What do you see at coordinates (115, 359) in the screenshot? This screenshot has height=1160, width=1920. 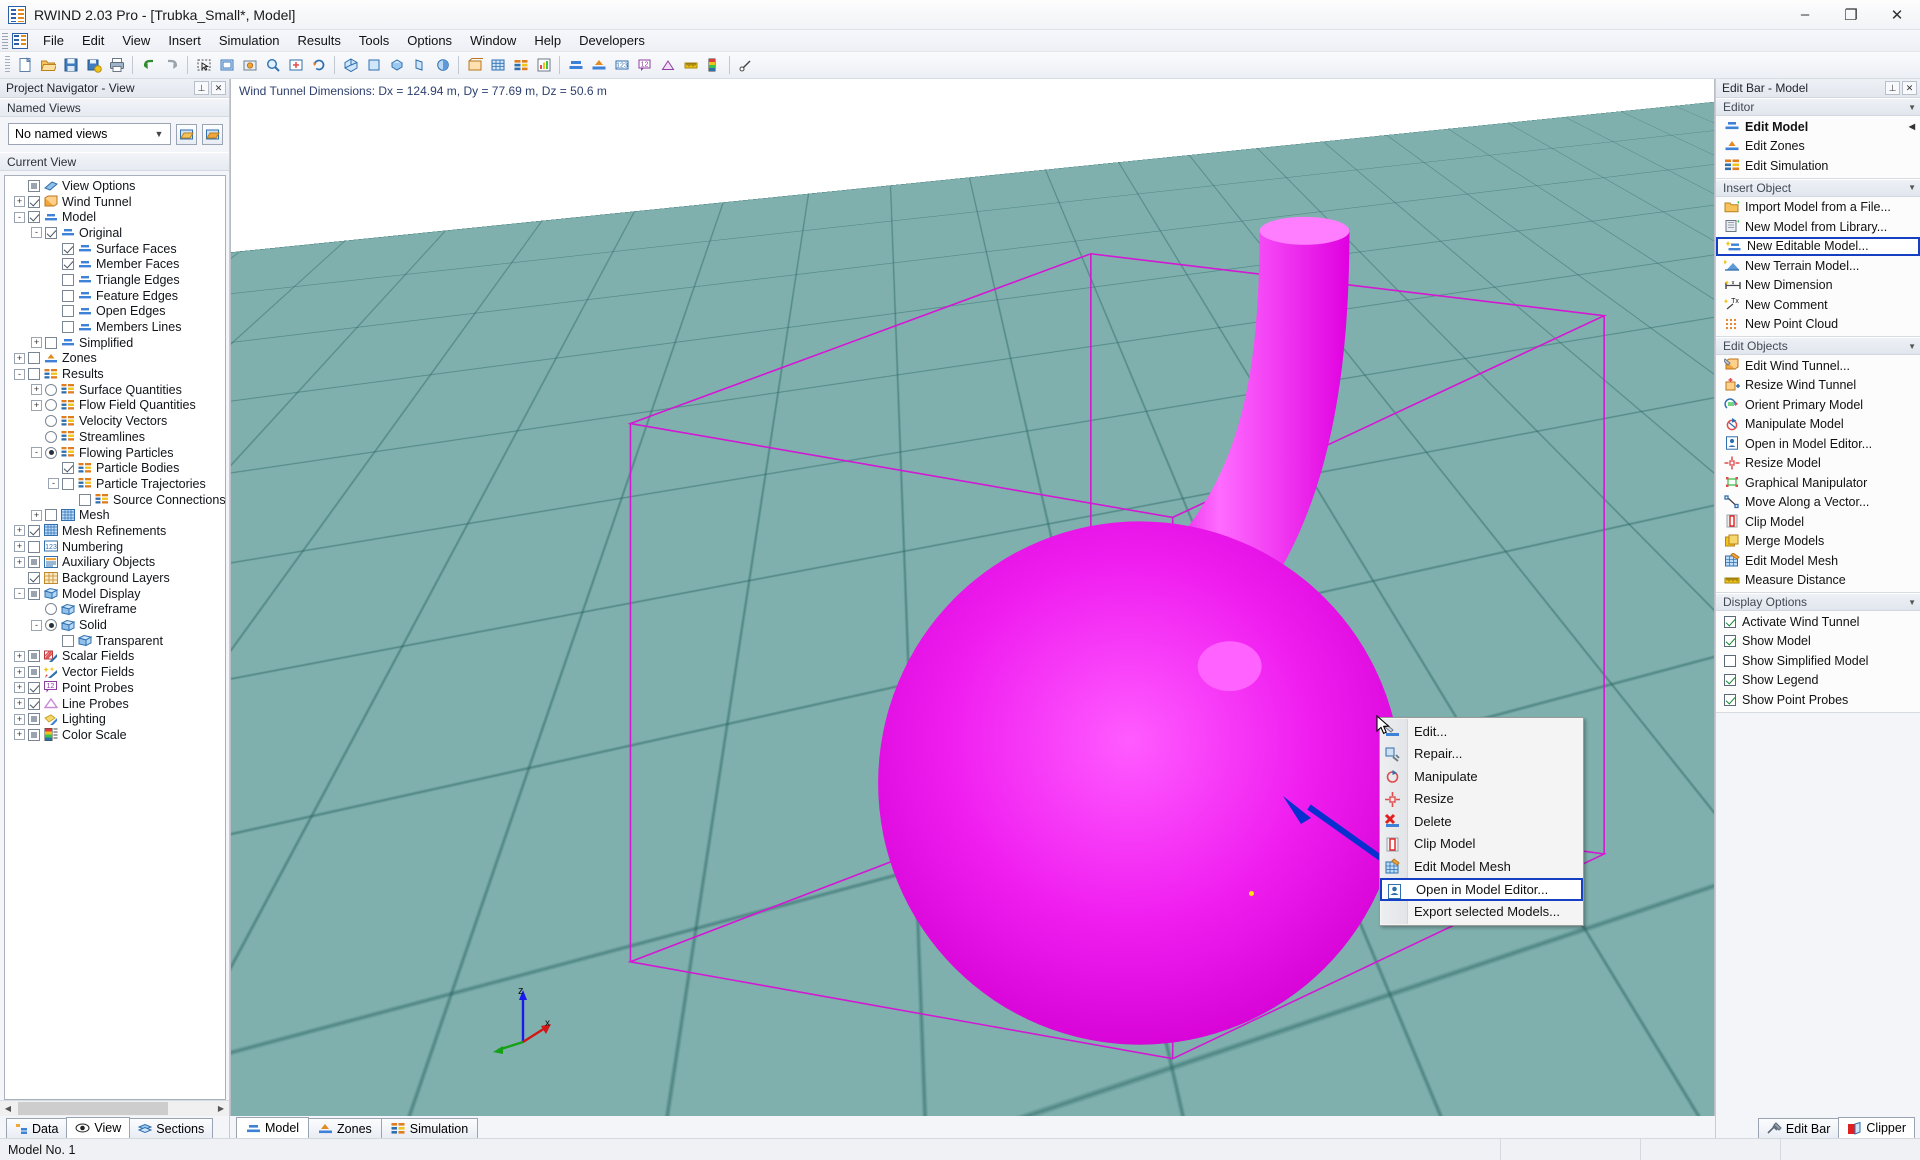 I see `tree-node: + Zones` at bounding box center [115, 359].